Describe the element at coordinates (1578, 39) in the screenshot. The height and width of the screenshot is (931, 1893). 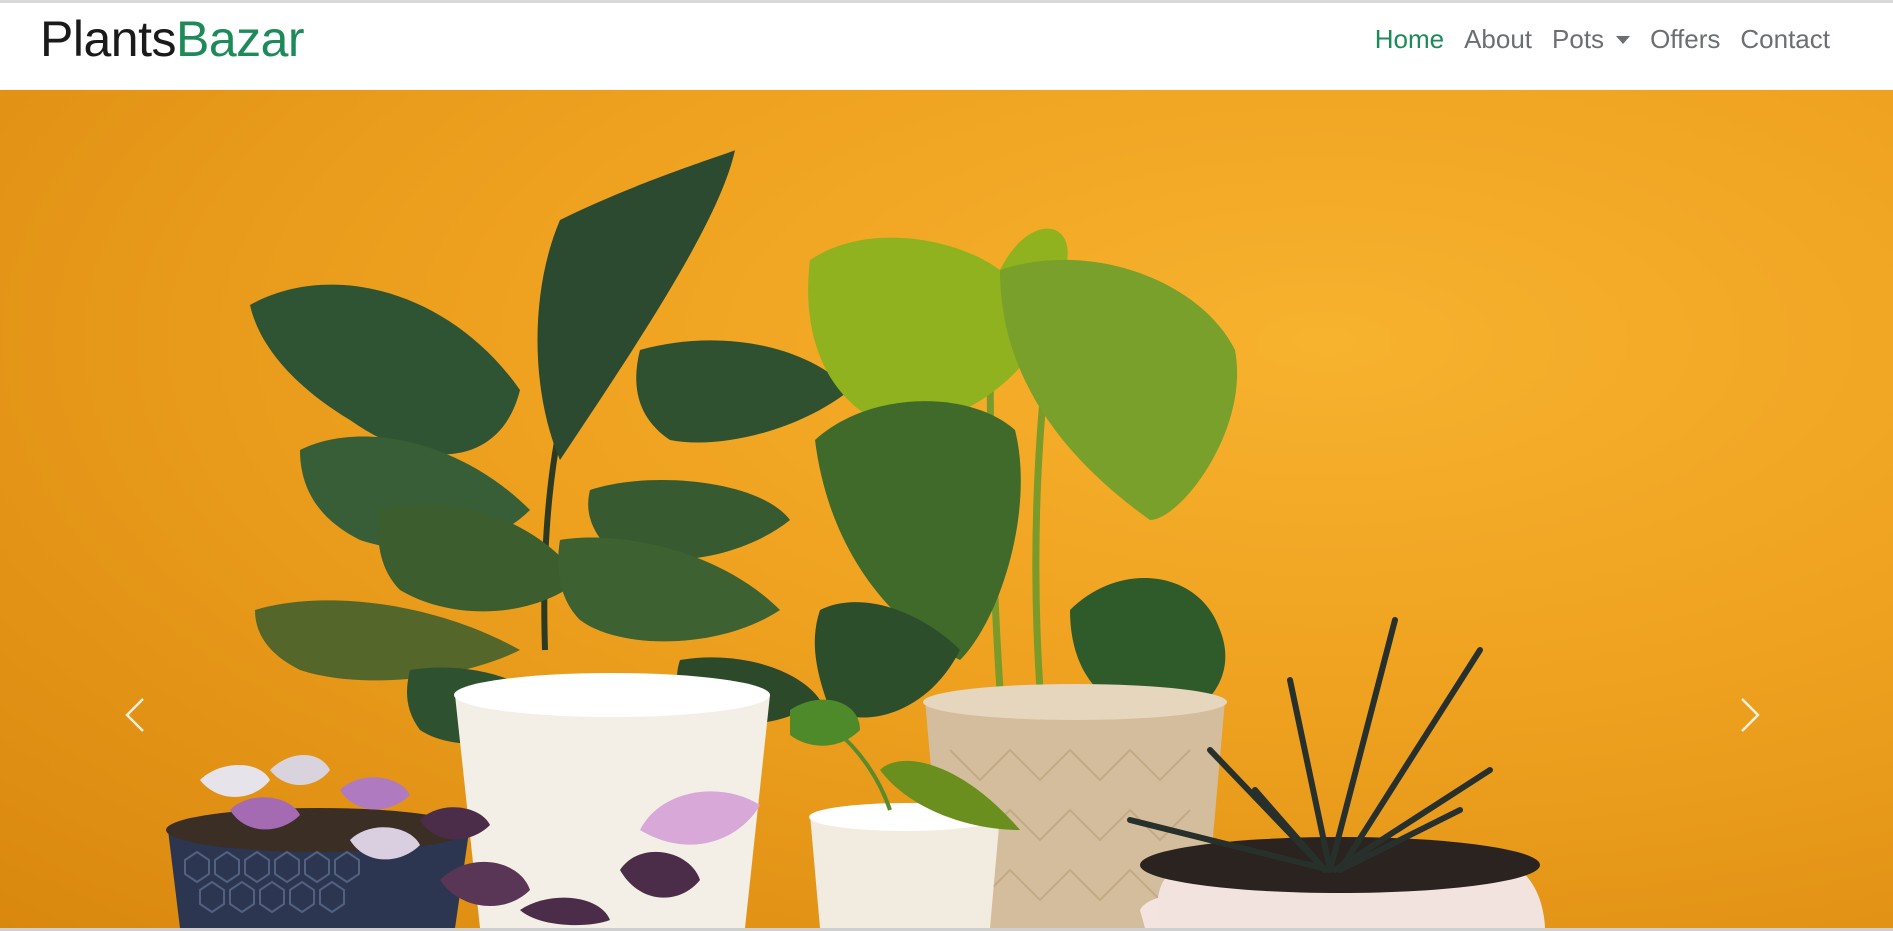
I see `nav-pots-label: Pots` at that location.